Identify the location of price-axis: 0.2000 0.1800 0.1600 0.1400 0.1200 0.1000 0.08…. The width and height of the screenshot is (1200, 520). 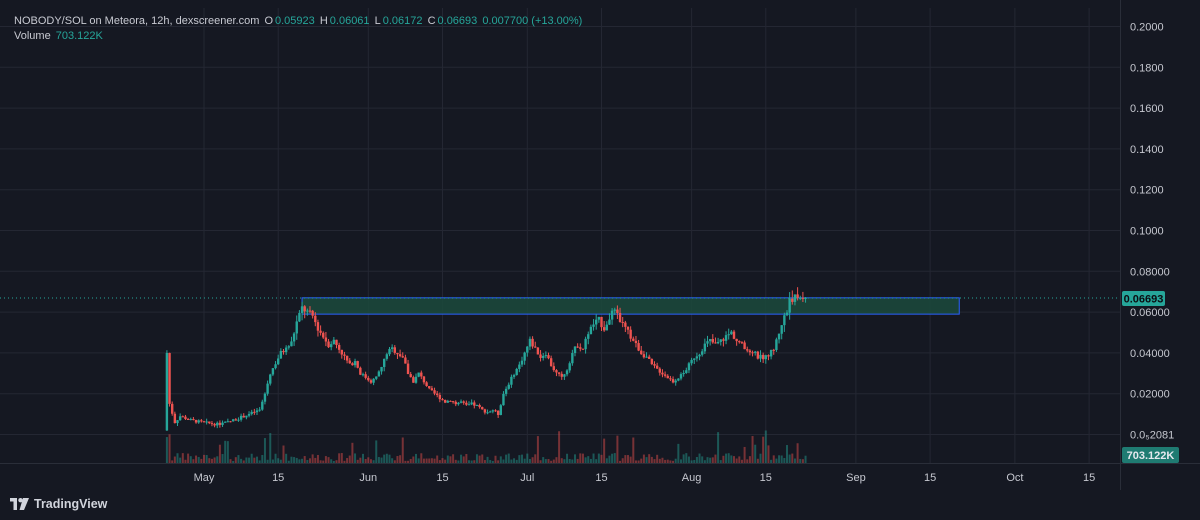
(1152, 232).